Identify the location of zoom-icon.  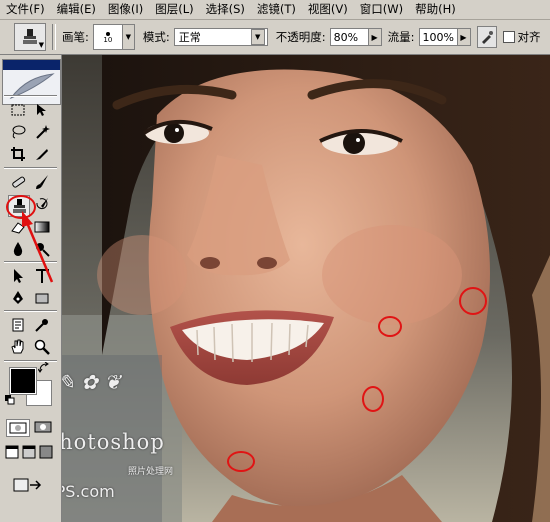
(42, 347).